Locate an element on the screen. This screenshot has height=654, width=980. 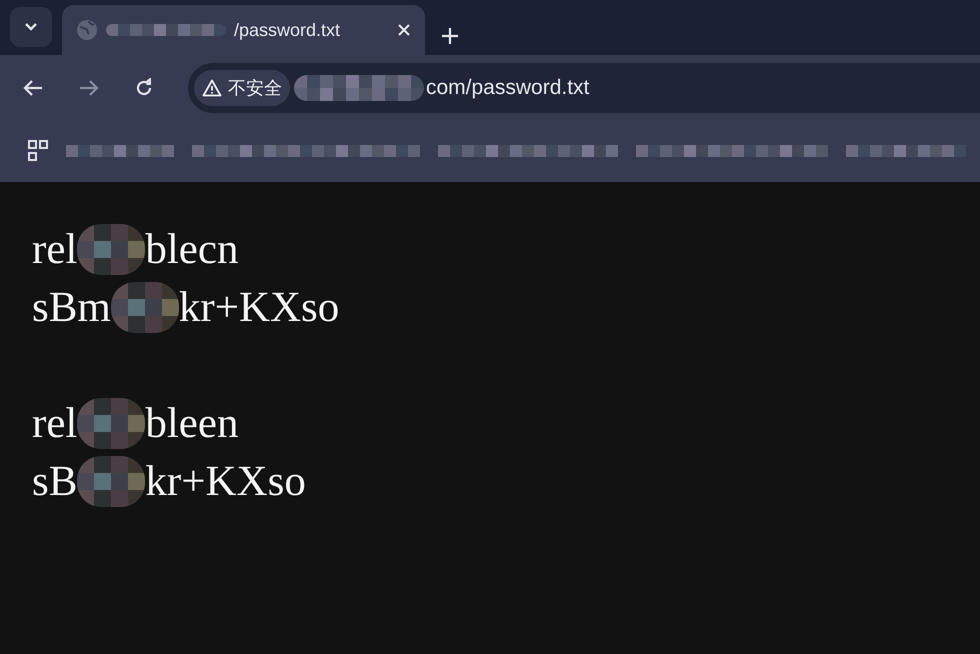
caret-icon is located at coordinates (31, 27).